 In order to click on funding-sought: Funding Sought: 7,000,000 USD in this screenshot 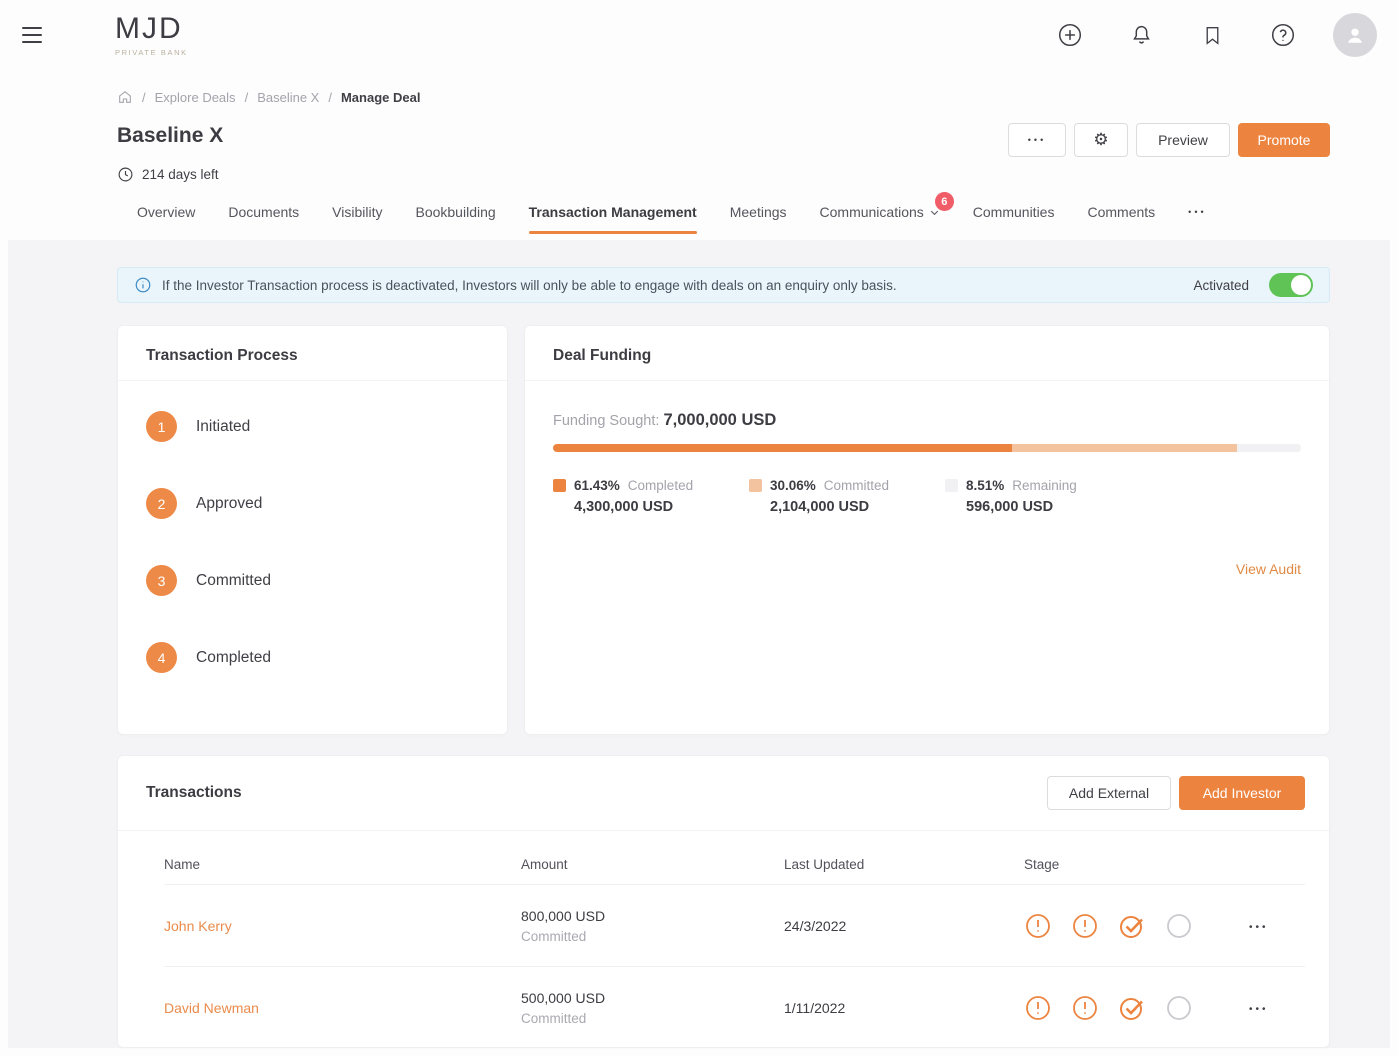, I will do `click(665, 420)`.